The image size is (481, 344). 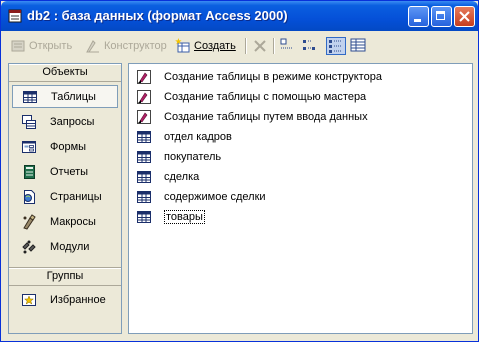 I want to click on close-button, so click(x=464, y=16).